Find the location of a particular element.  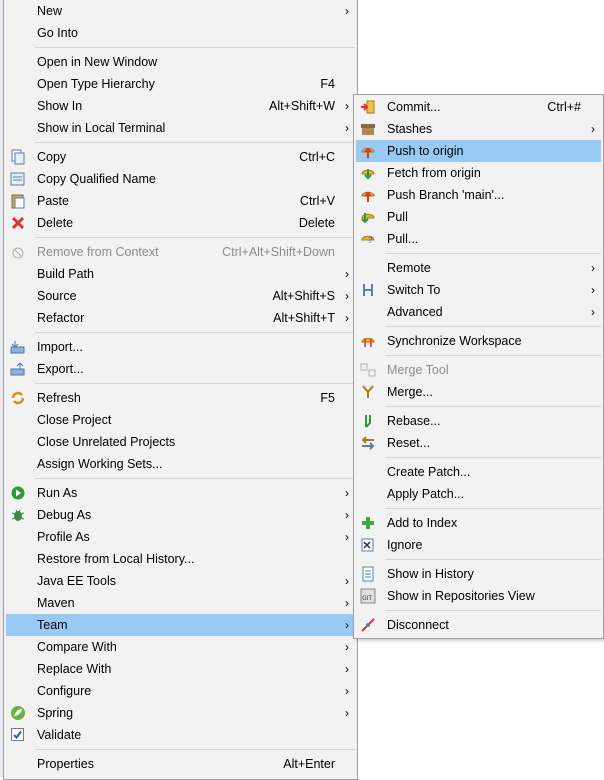

team-menu-item-disconnect: Disconnect is located at coordinates (478, 625).